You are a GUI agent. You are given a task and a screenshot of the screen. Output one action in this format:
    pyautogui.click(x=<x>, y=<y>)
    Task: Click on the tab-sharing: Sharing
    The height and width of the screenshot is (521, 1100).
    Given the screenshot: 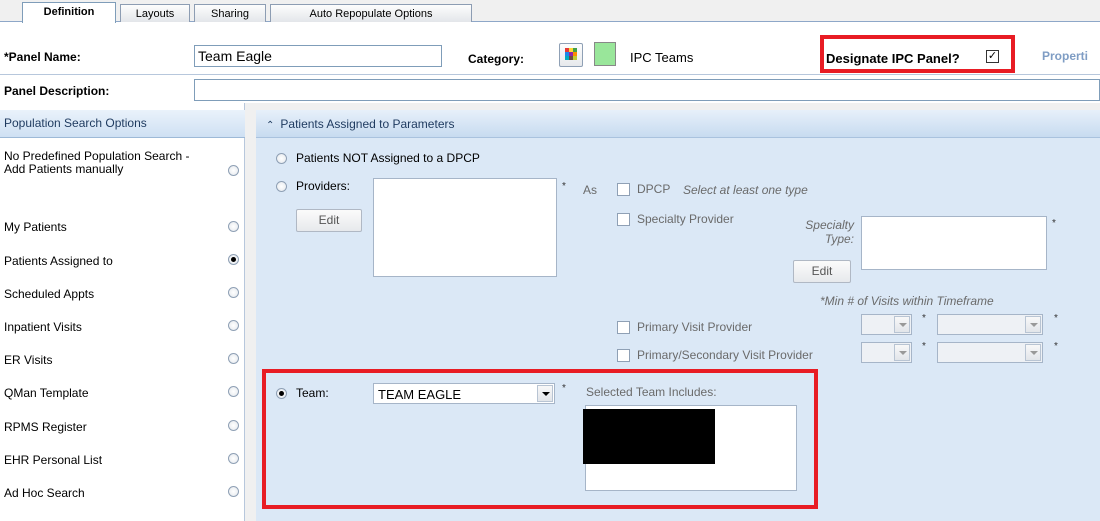 What is the action you would take?
    pyautogui.click(x=230, y=13)
    